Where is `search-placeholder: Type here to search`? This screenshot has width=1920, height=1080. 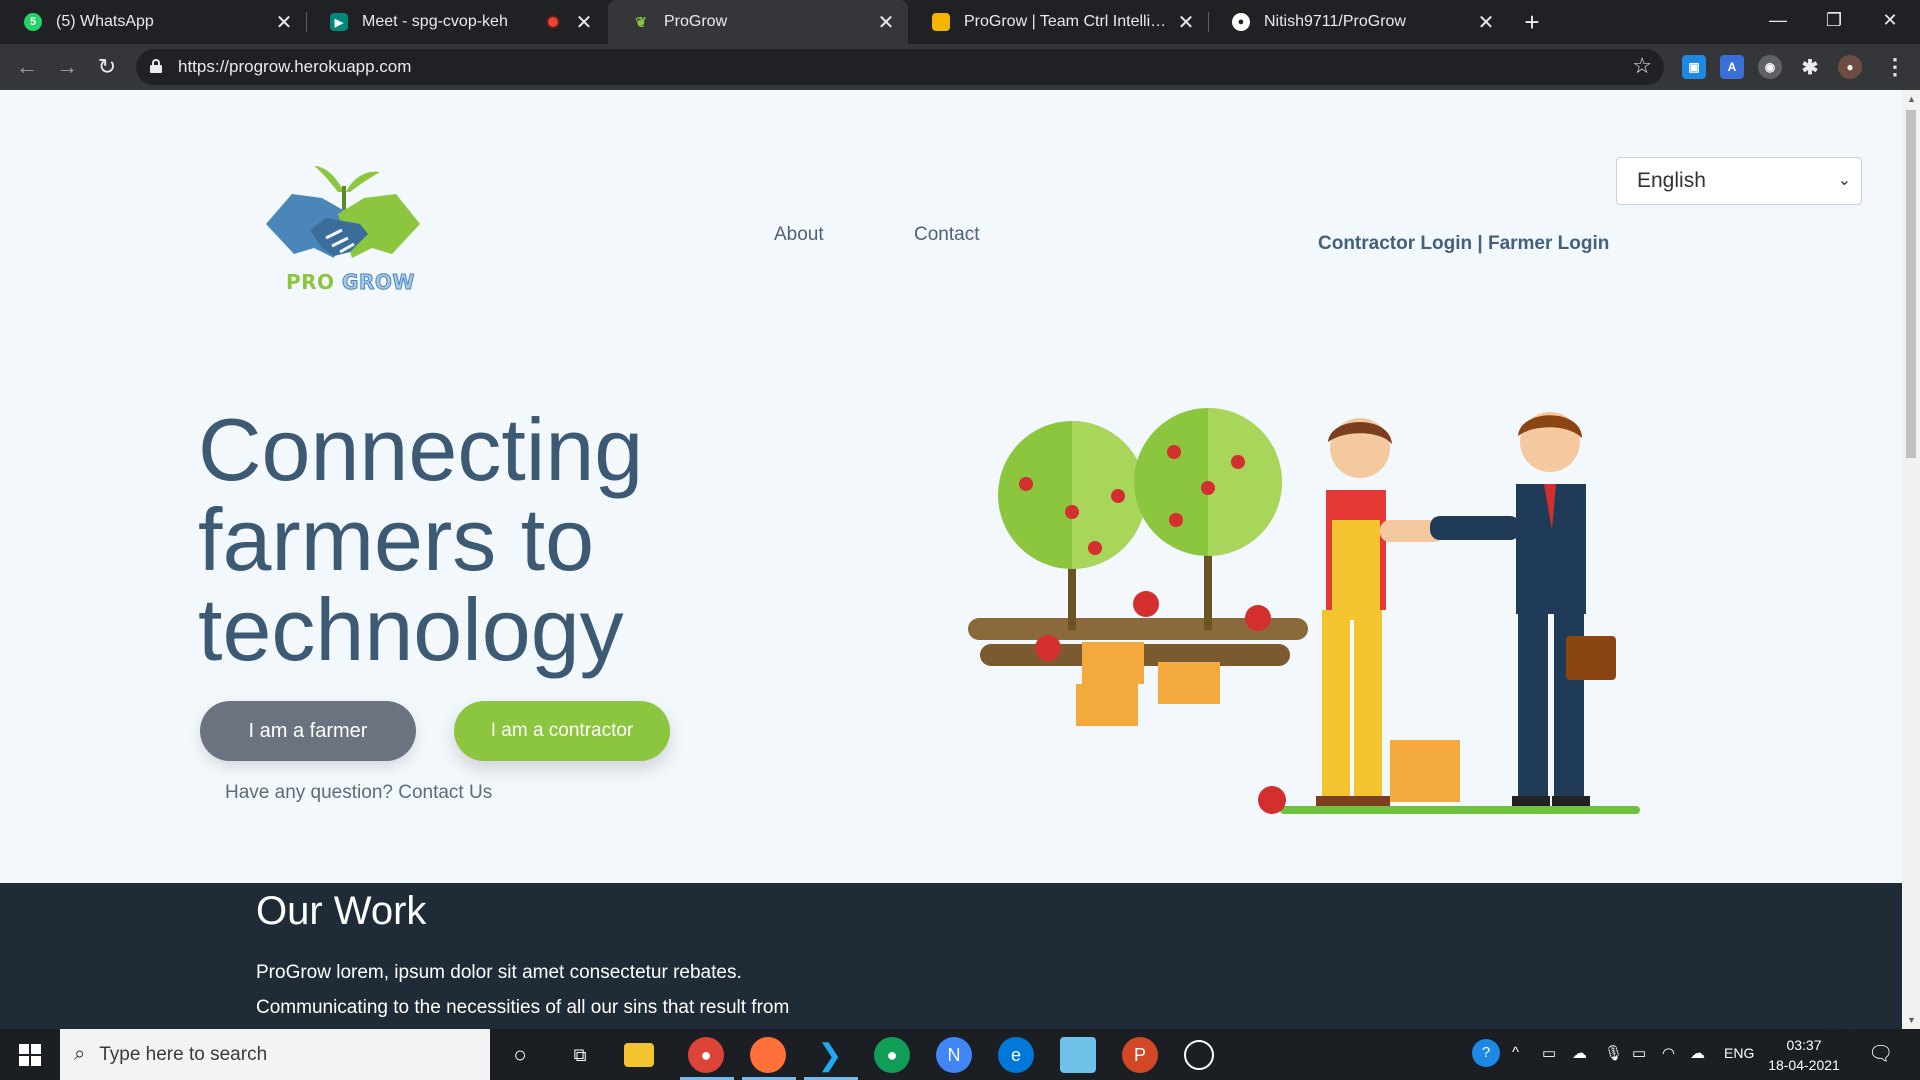 search-placeholder: Type here to search is located at coordinates (183, 1054).